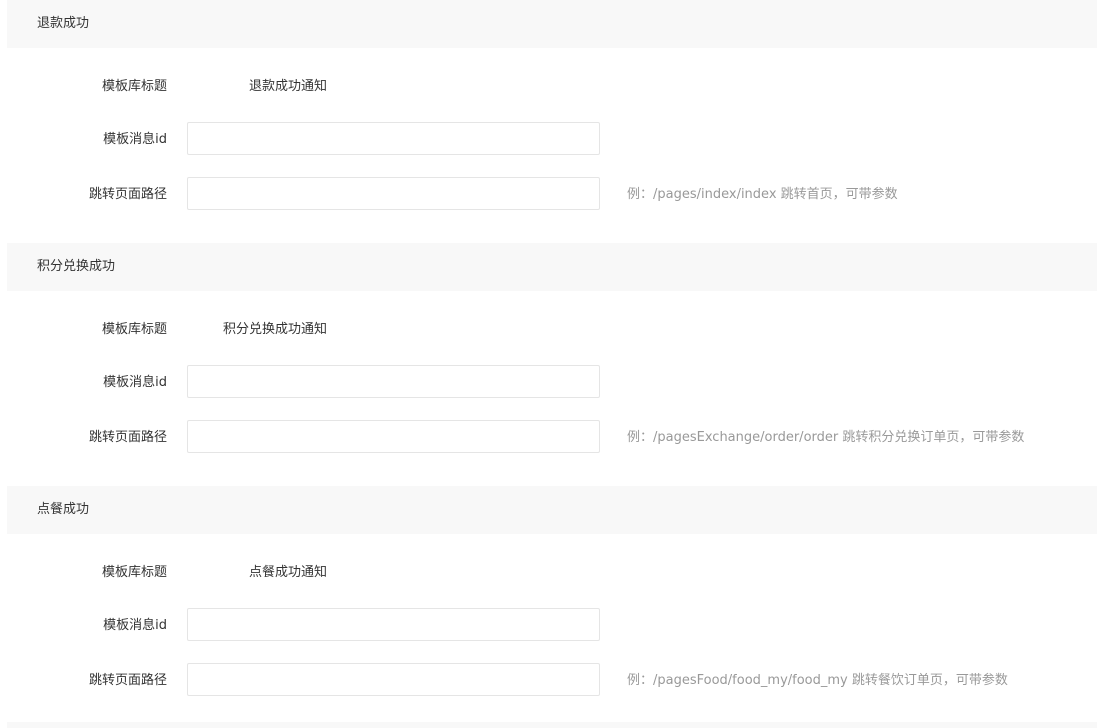 Image resolution: width=1097 pixels, height=728 pixels. What do you see at coordinates (552, 24) in the screenshot?
I see `section-header: 退款成功` at bounding box center [552, 24].